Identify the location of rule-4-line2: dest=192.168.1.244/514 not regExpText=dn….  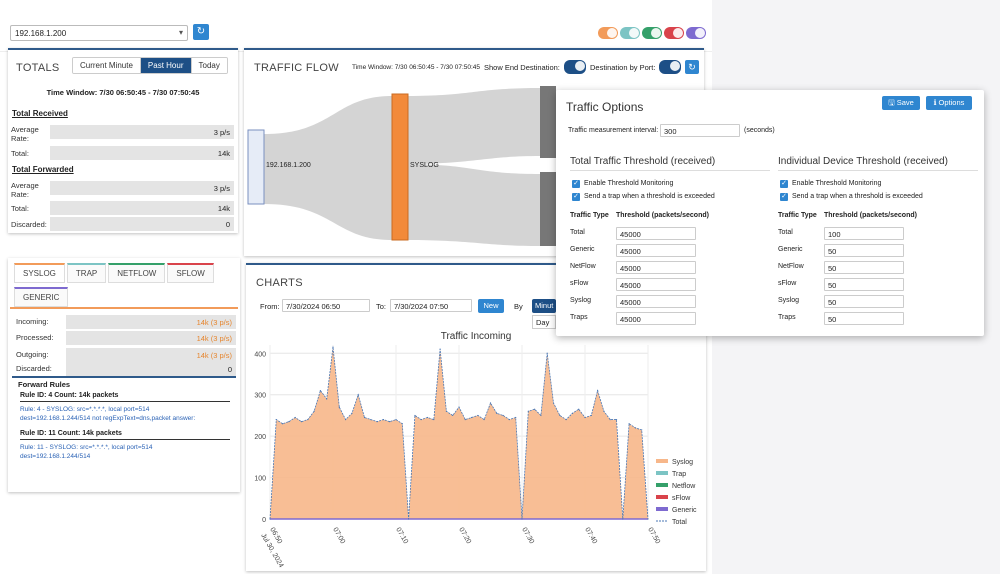
(107, 418).